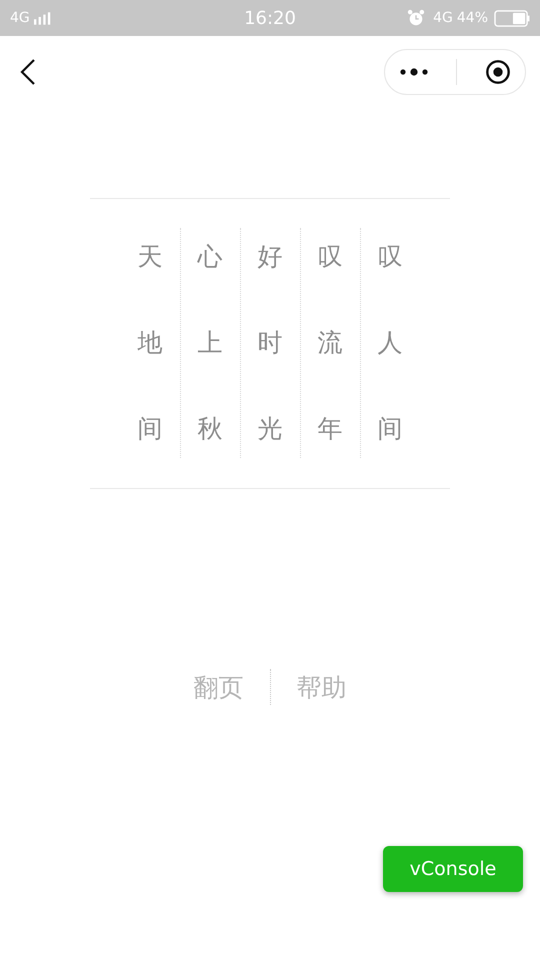 The image size is (540, 960). I want to click on poem-column: 叹流年, so click(330, 343).